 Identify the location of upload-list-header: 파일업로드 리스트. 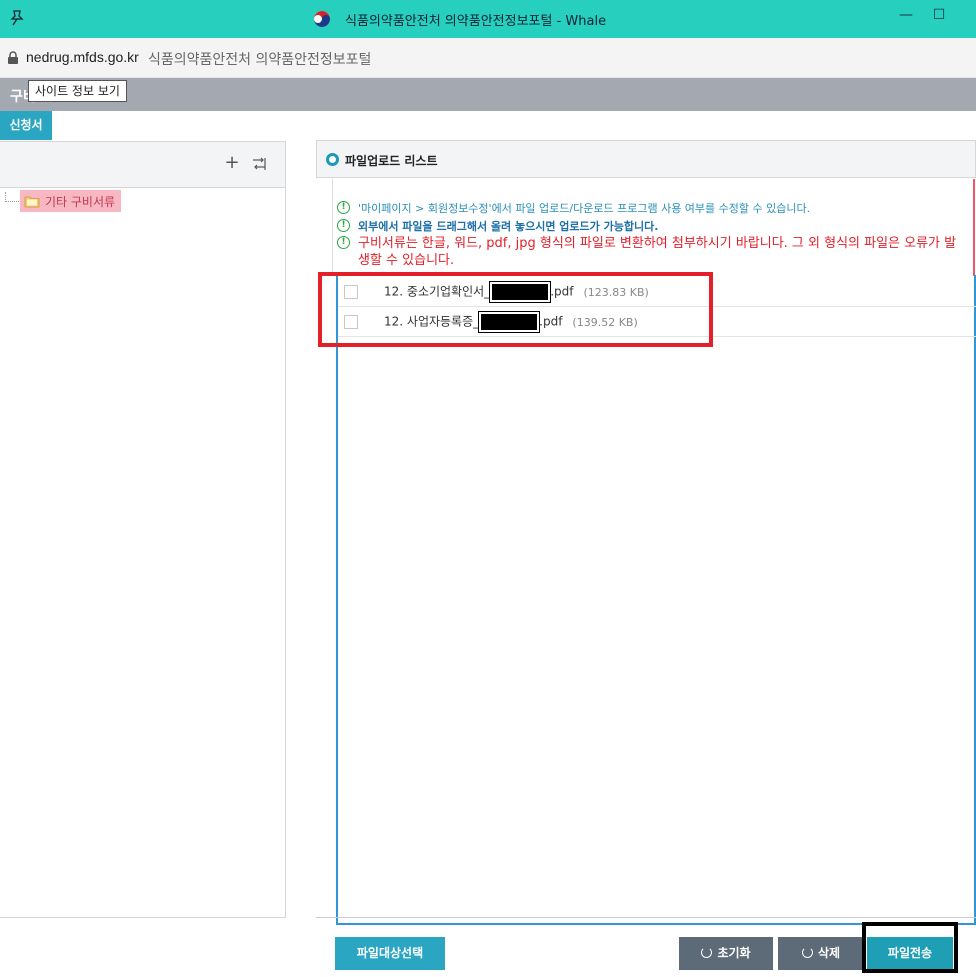
(646, 159).